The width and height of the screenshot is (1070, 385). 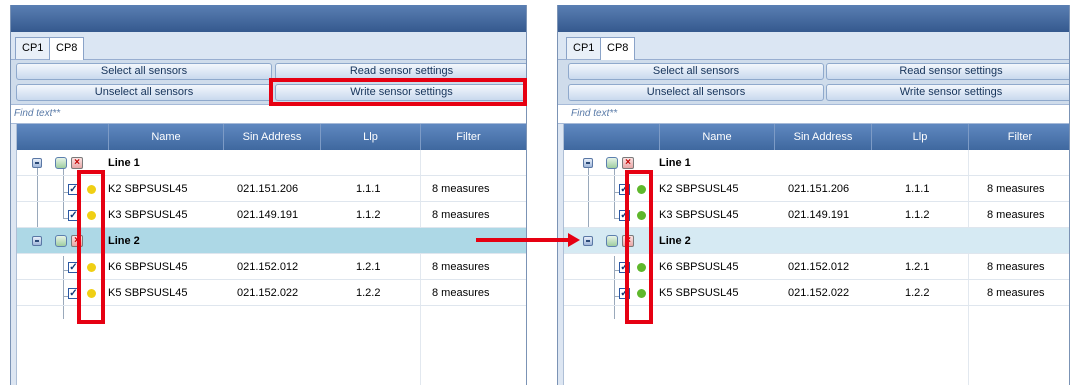 What do you see at coordinates (947, 92) in the screenshot?
I see `write-sensor-settings-button: Write sensor settings` at bounding box center [947, 92].